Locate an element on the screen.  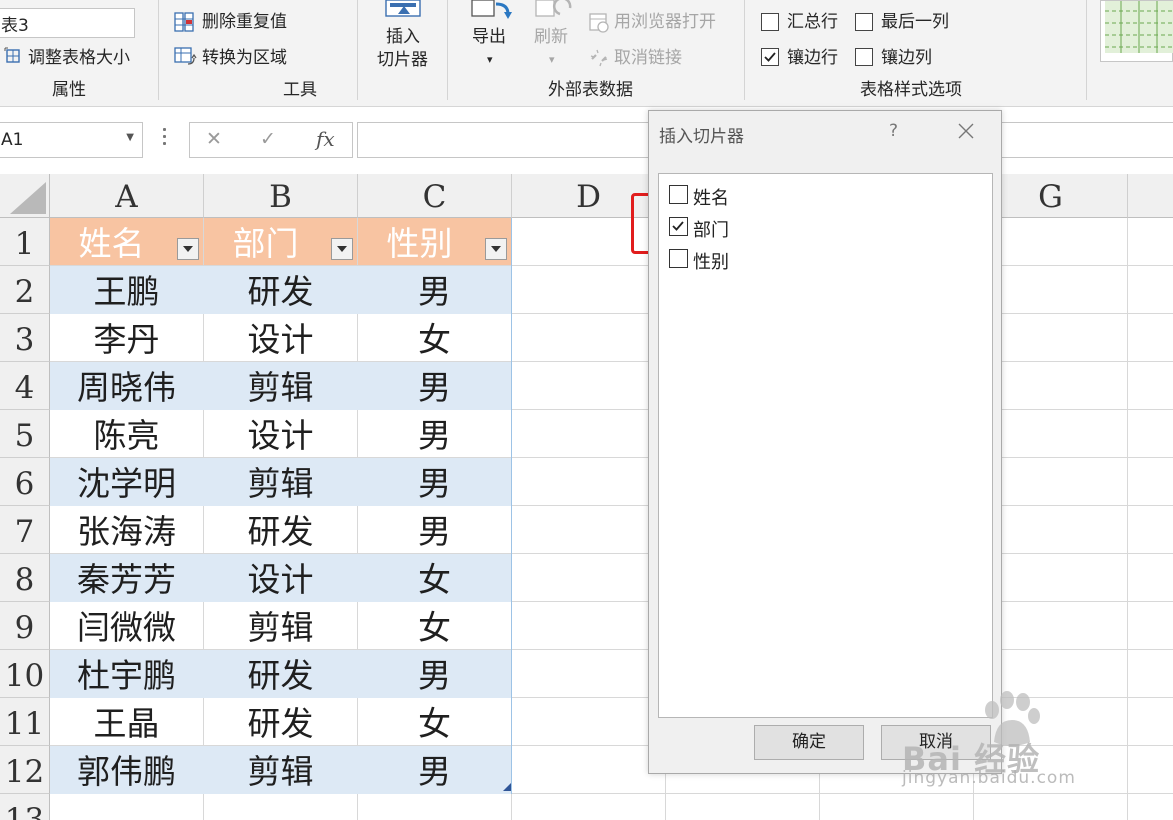
unlink-icon is located at coordinates (599, 58).